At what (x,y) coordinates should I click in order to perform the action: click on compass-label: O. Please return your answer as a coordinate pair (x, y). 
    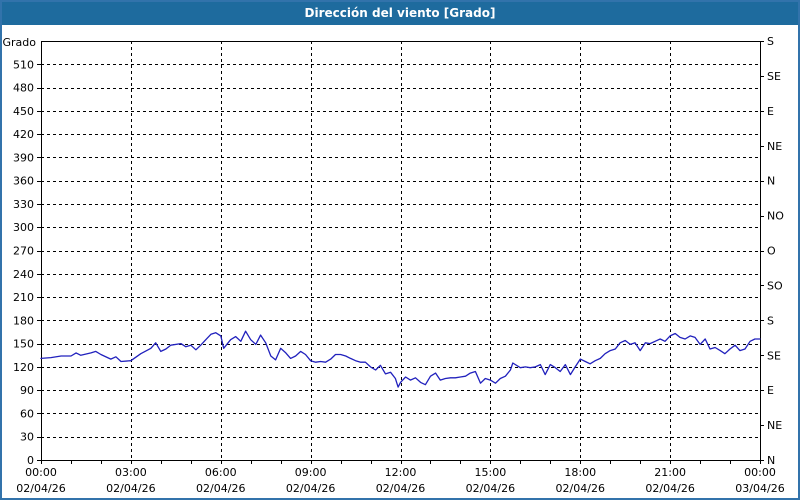
    Looking at the image, I should click on (771, 251).